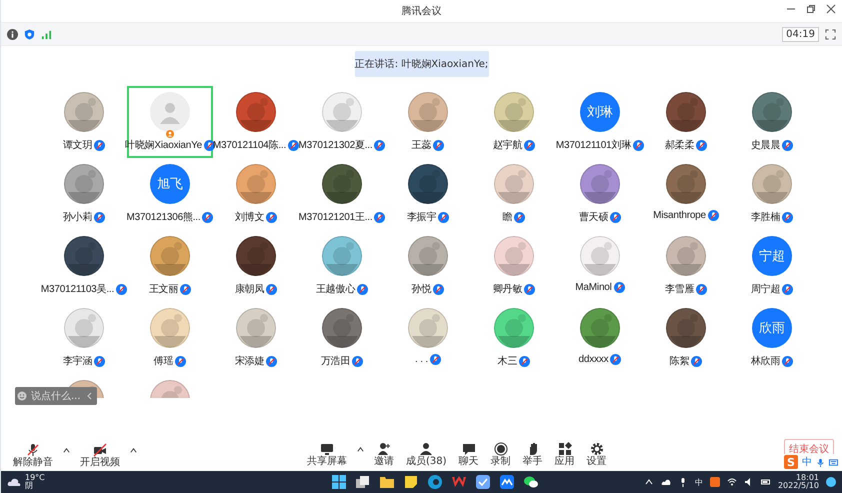  What do you see at coordinates (798, 486) in the screenshot?
I see `clock-date: 2022/5/10` at bounding box center [798, 486].